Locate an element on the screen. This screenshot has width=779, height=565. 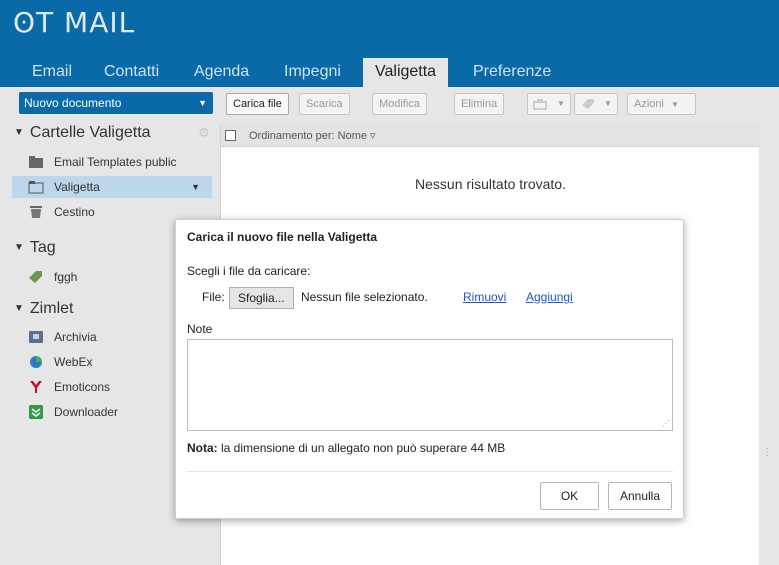
actions-label: Azioni is located at coordinates (649, 104).